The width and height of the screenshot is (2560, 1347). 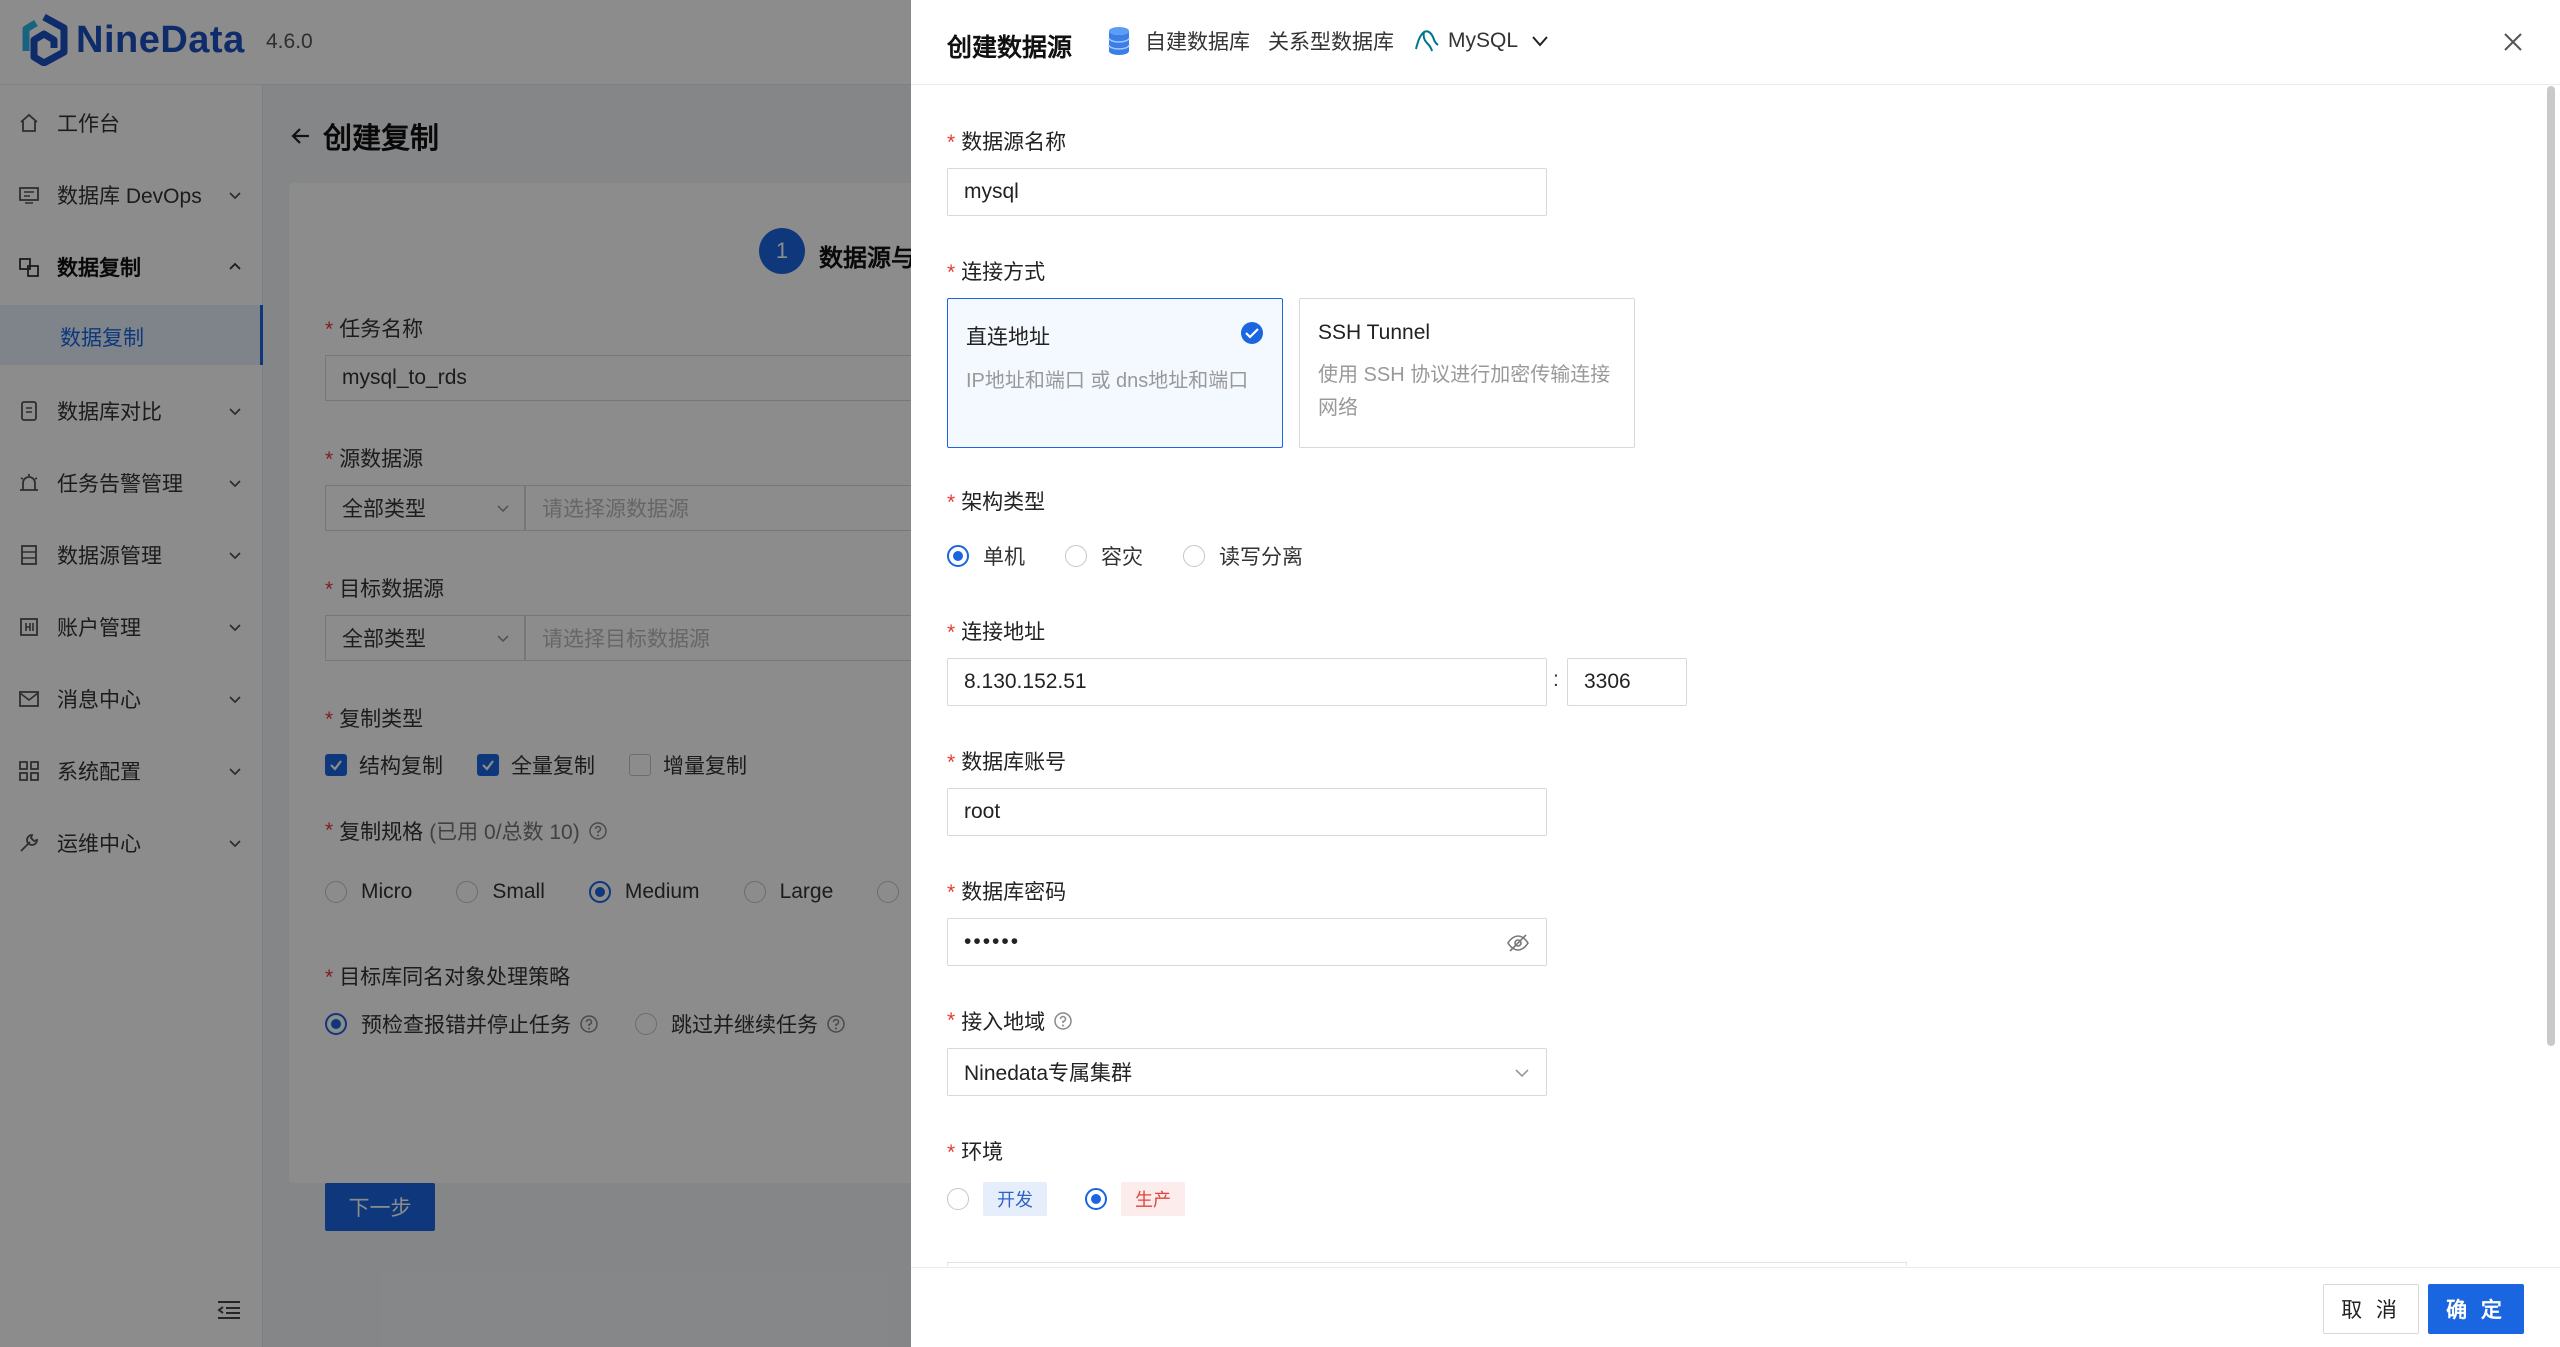 I want to click on conn-option-direct: 直连地址 IP地址和端口 或 dns地址和端口, so click(x=1115, y=373).